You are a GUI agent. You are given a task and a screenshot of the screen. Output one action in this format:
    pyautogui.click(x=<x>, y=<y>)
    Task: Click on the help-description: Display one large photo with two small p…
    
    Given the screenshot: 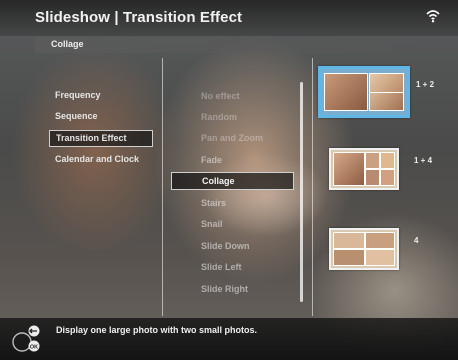 What is the action you would take?
    pyautogui.click(x=157, y=330)
    